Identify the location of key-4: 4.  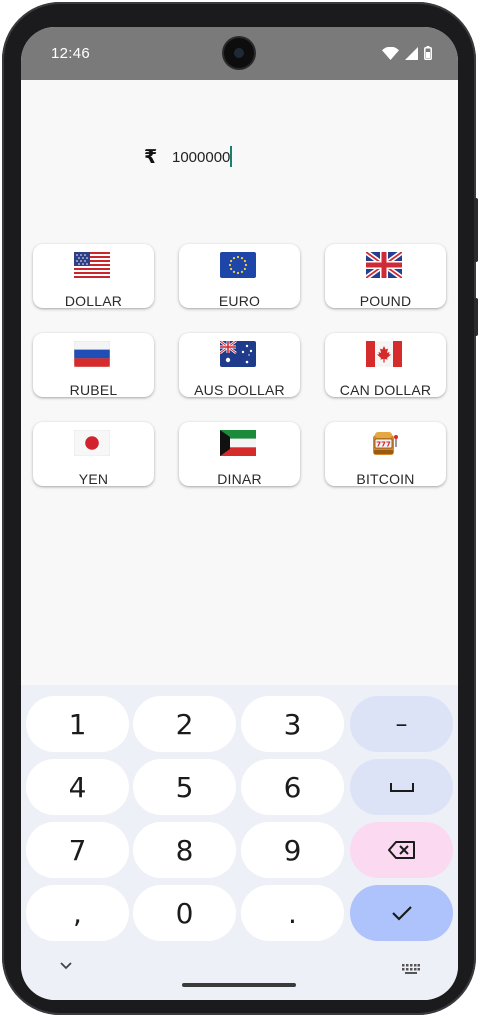
(77, 787).